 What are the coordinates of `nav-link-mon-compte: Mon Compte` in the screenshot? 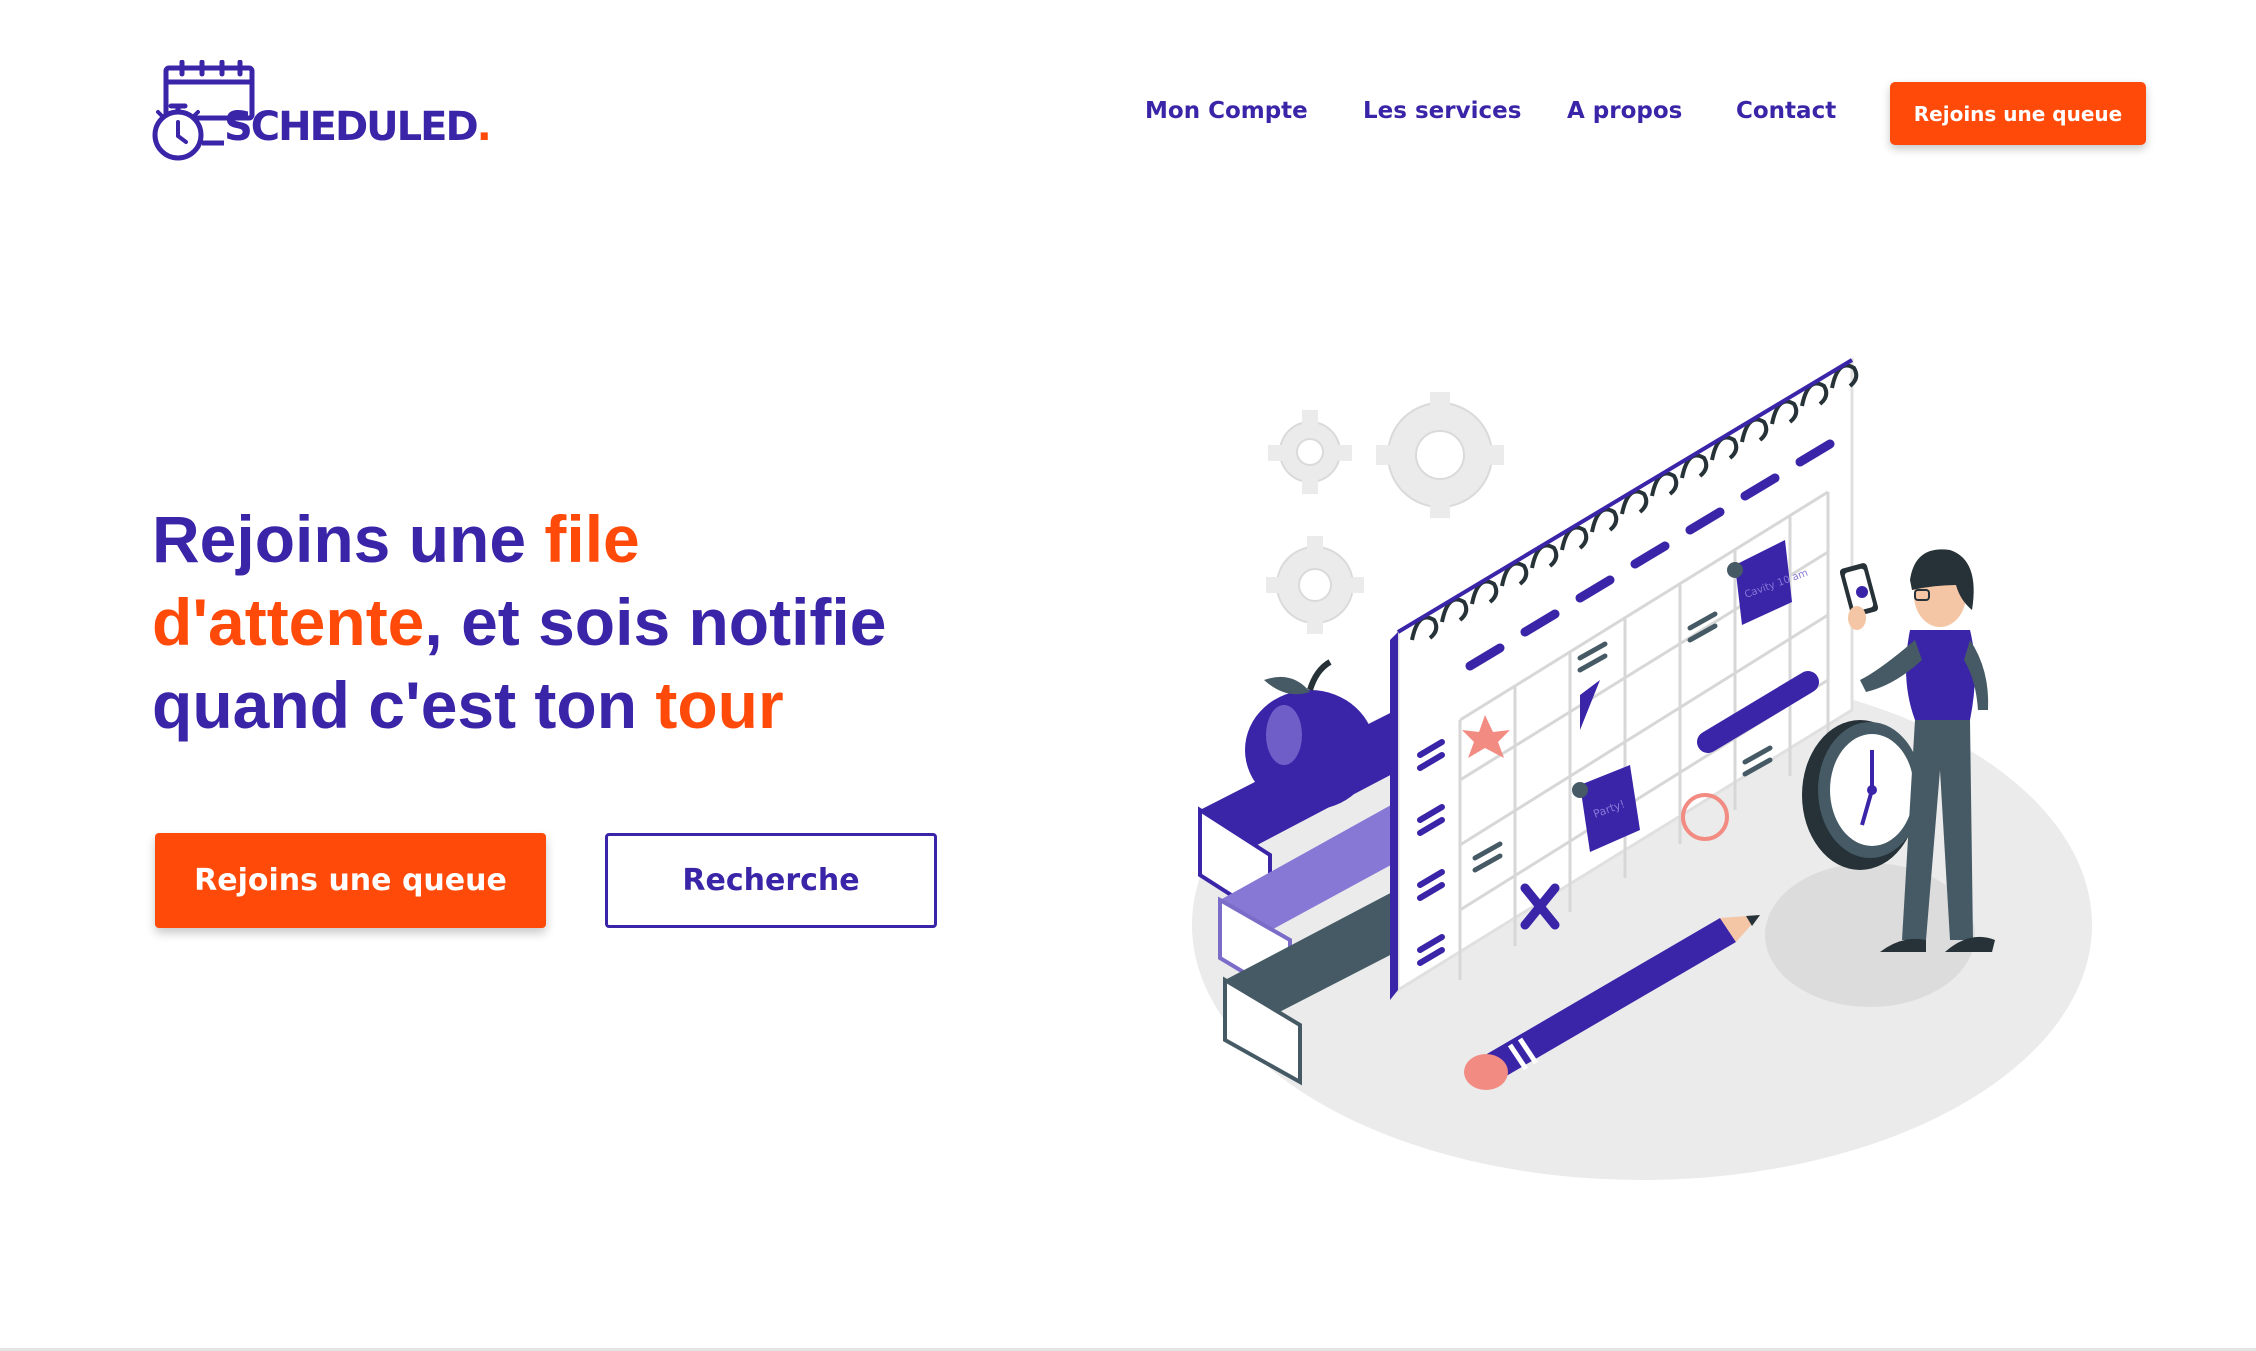 It's located at (1226, 111).